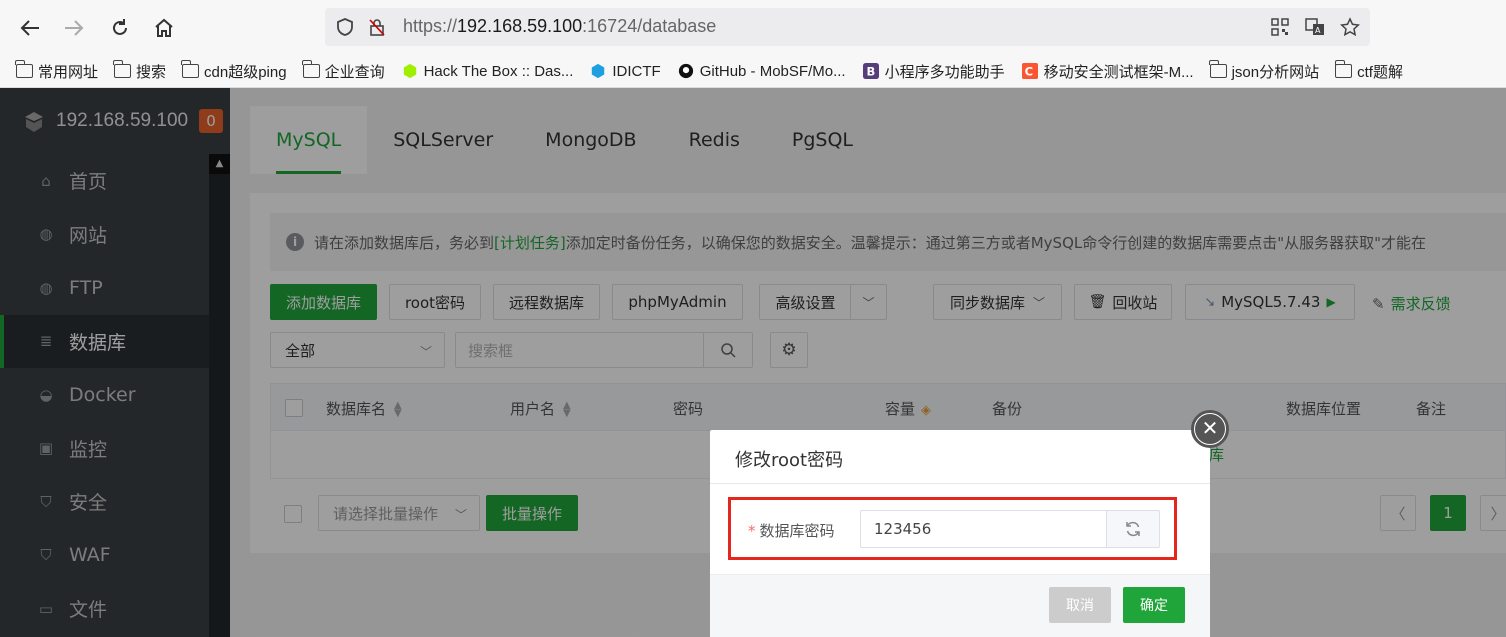 The image size is (1506, 637). I want to click on browser-toolbar: https://192.168.59.100:16724/database A, so click(753, 27).